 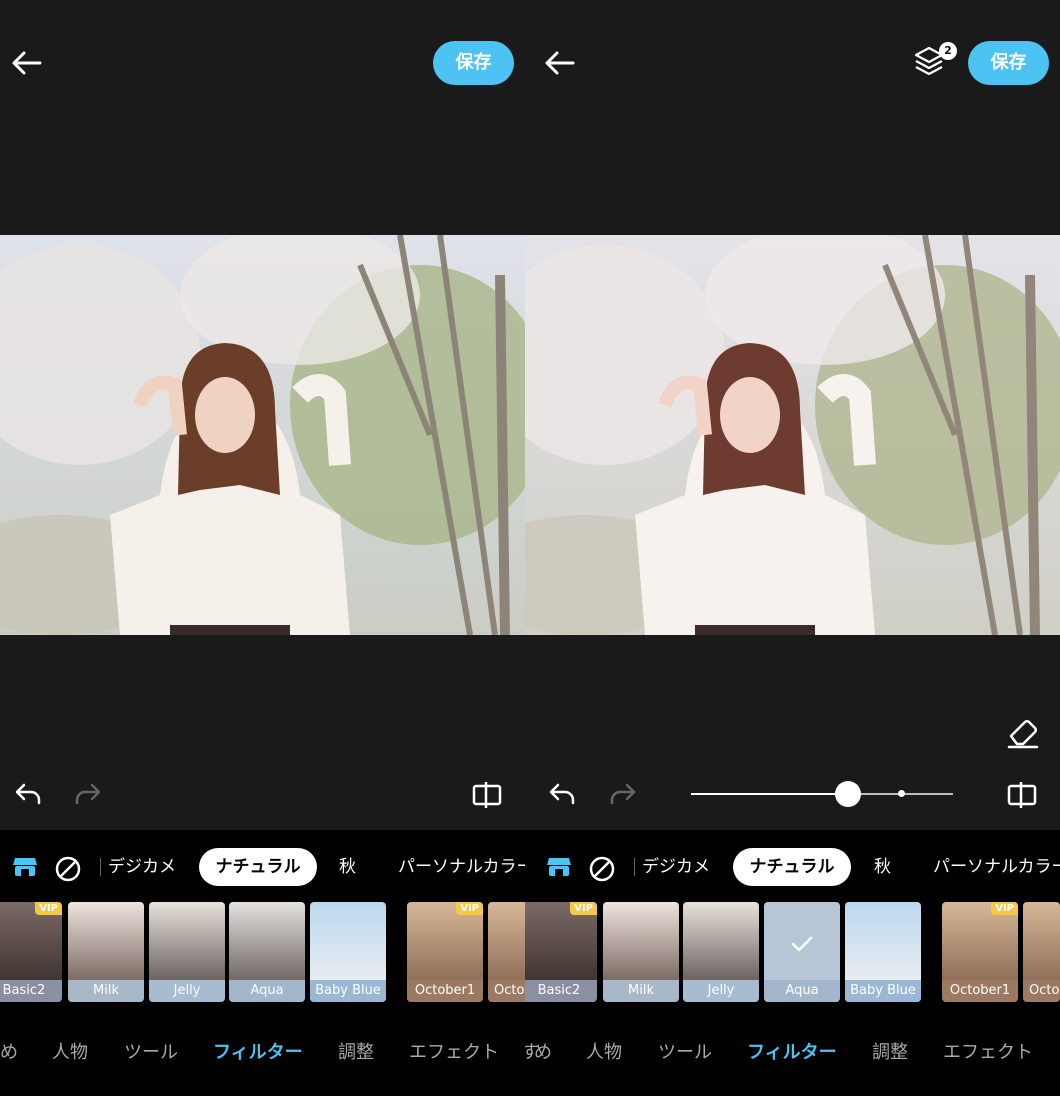 I want to click on slider-fill, so click(x=770, y=794).